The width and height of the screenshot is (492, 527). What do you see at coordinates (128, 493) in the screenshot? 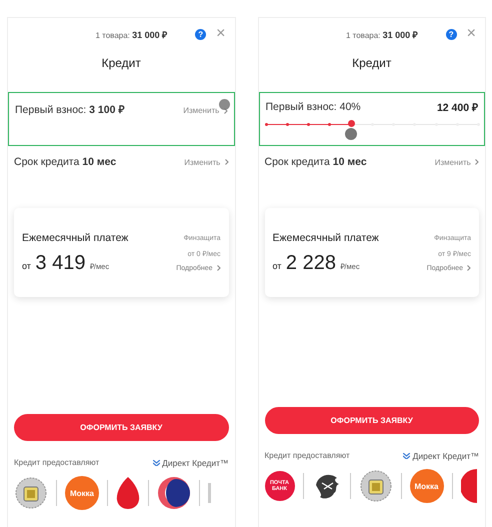
I see `egg-logo-icon` at bounding box center [128, 493].